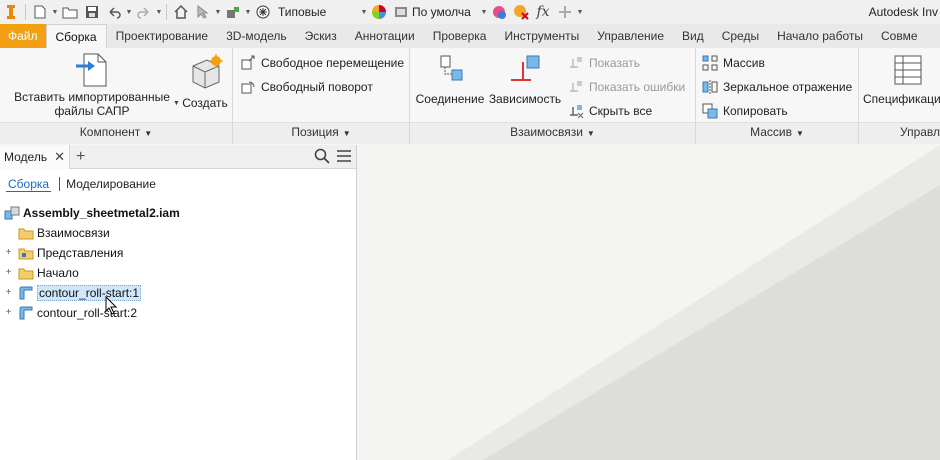 This screenshot has width=940, height=460. I want to click on app-logo-icon, so click(11, 12).